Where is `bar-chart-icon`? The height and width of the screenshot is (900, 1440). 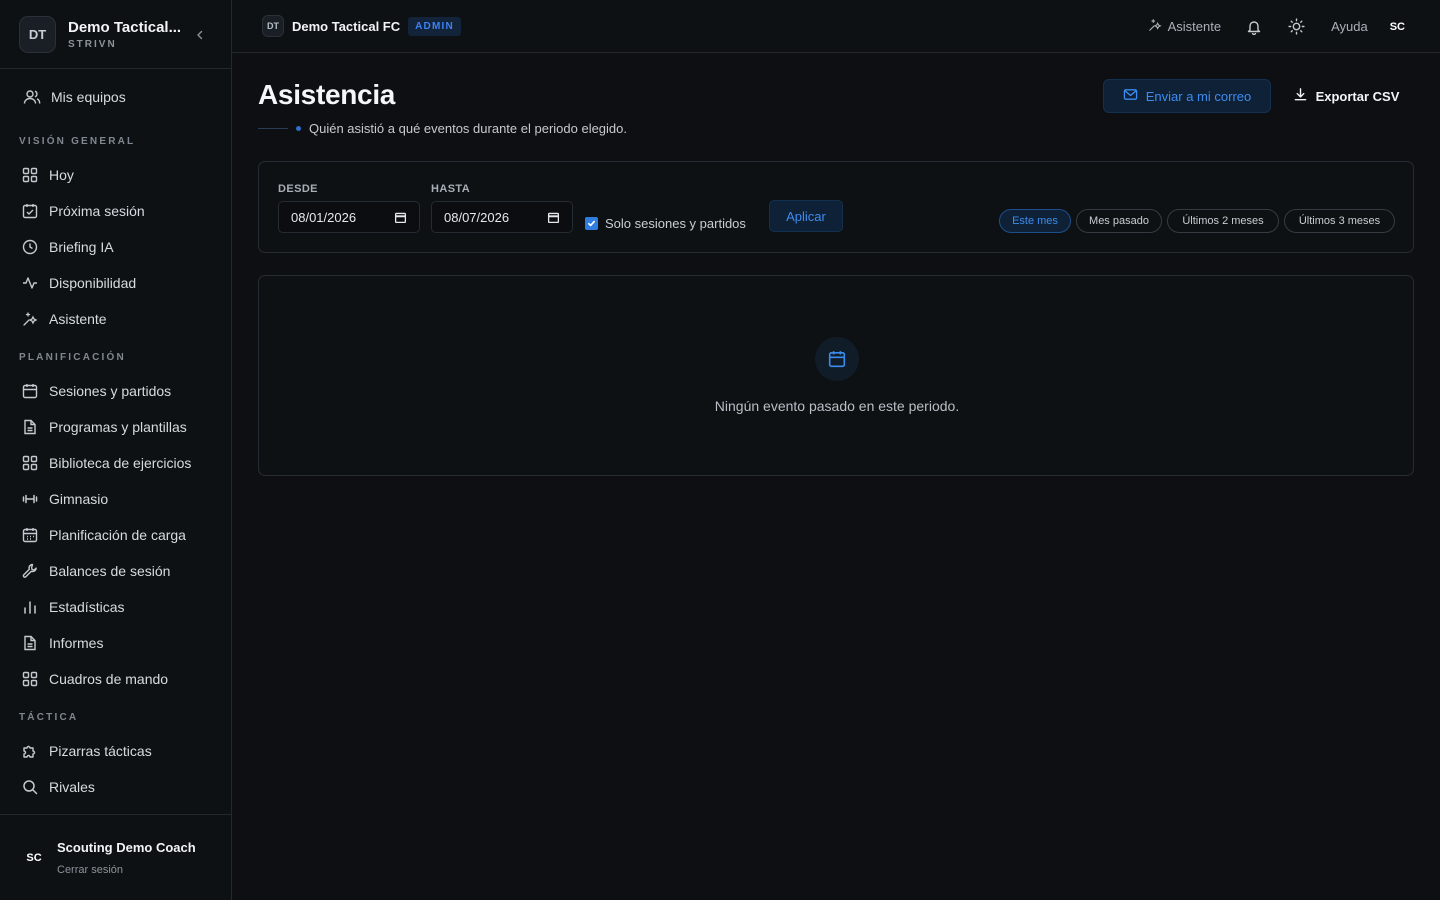
bar-chart-icon is located at coordinates (30, 607).